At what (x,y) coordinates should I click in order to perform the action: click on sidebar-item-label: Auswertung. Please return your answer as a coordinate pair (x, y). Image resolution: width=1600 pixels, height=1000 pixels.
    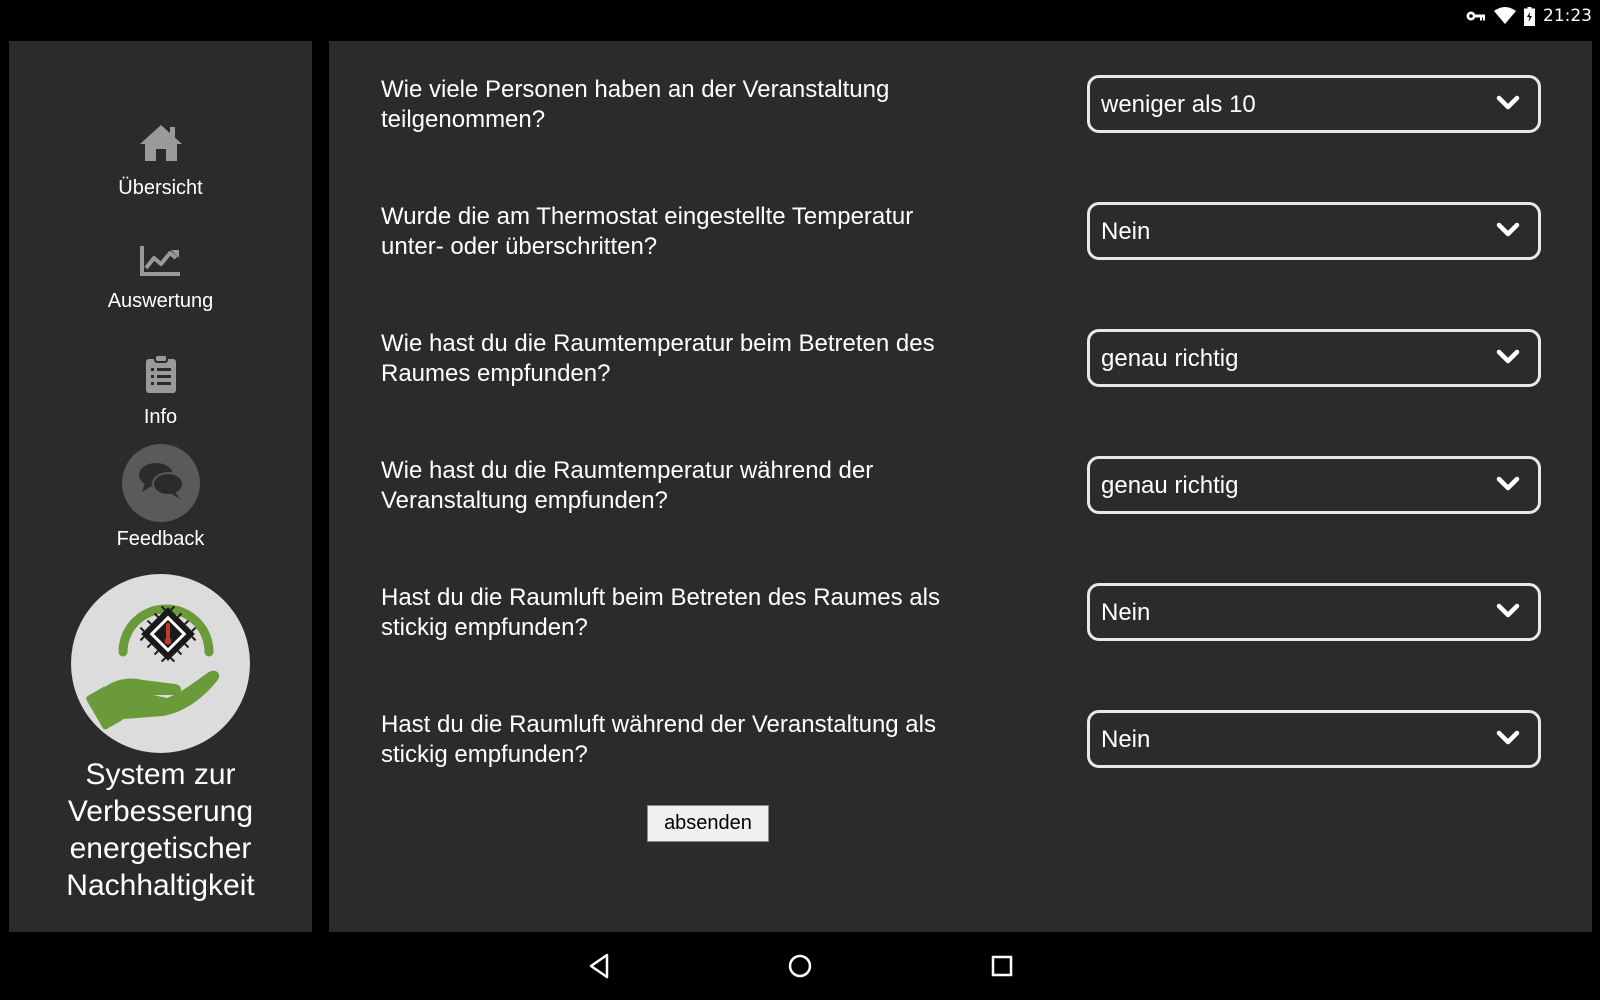
    Looking at the image, I should click on (160, 301).